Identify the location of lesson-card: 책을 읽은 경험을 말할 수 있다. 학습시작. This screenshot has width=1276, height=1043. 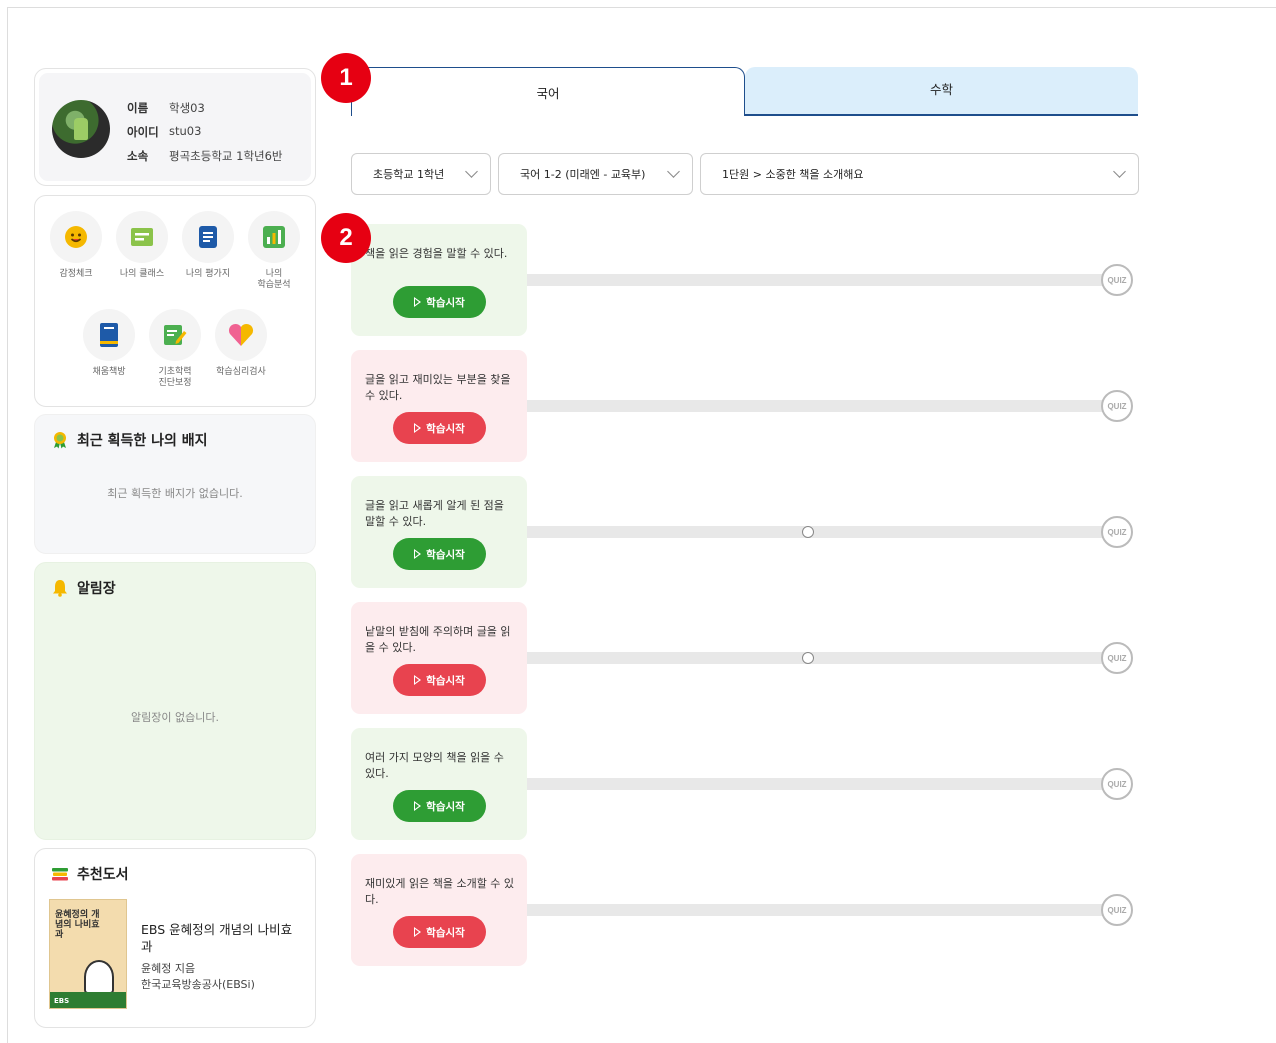
(439, 280).